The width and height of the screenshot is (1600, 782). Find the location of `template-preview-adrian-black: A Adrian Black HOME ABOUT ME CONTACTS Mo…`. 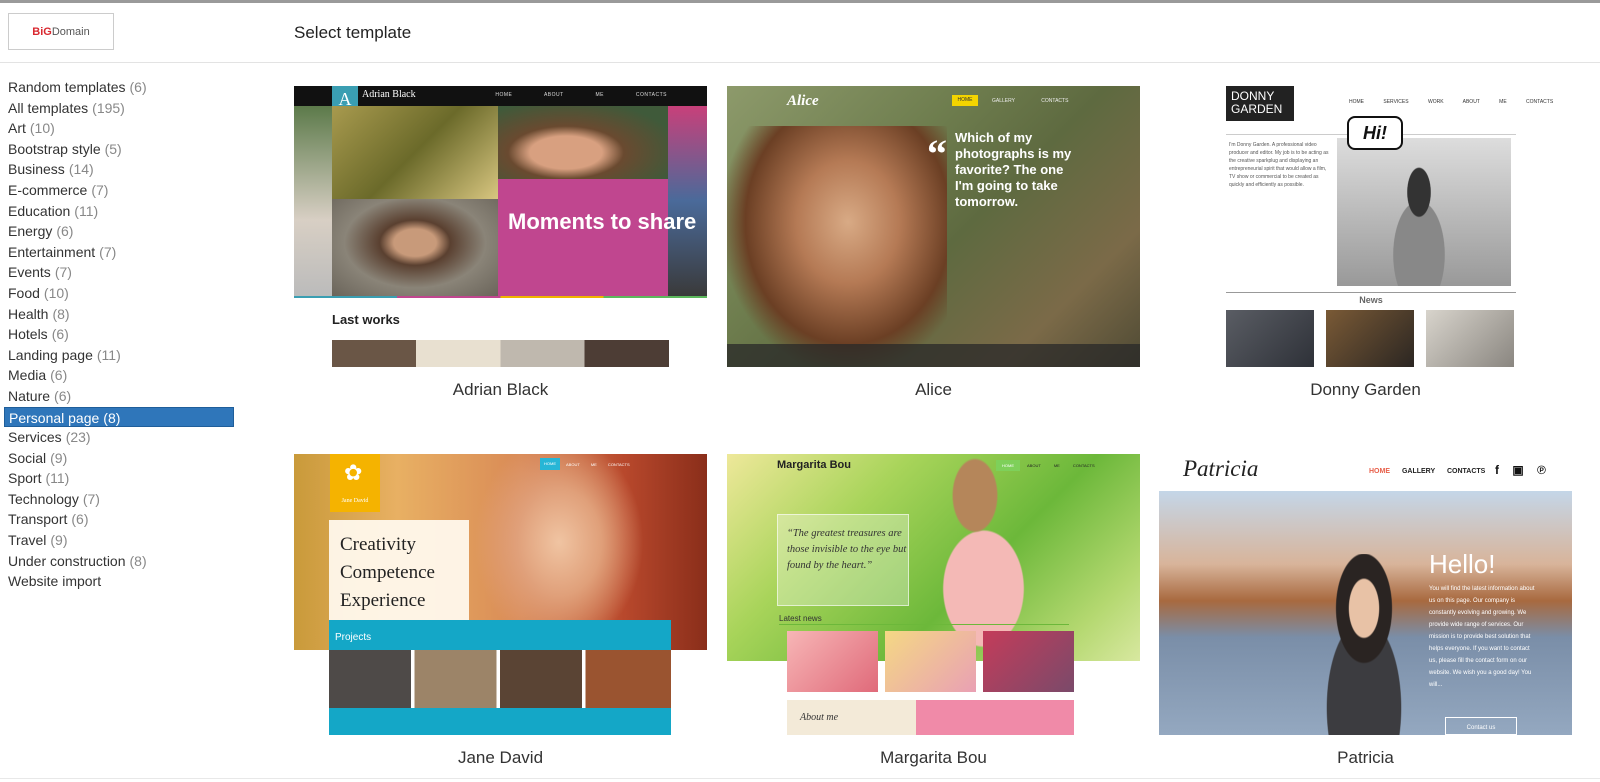

template-preview-adrian-black: A Adrian Black HOME ABOUT ME CONTACTS Mo… is located at coordinates (500, 226).